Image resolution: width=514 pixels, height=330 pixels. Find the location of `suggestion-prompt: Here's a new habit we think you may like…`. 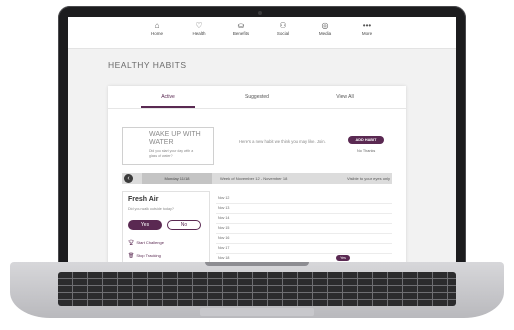

suggestion-prompt: Here's a new habit we think you may like… is located at coordinates (282, 141).